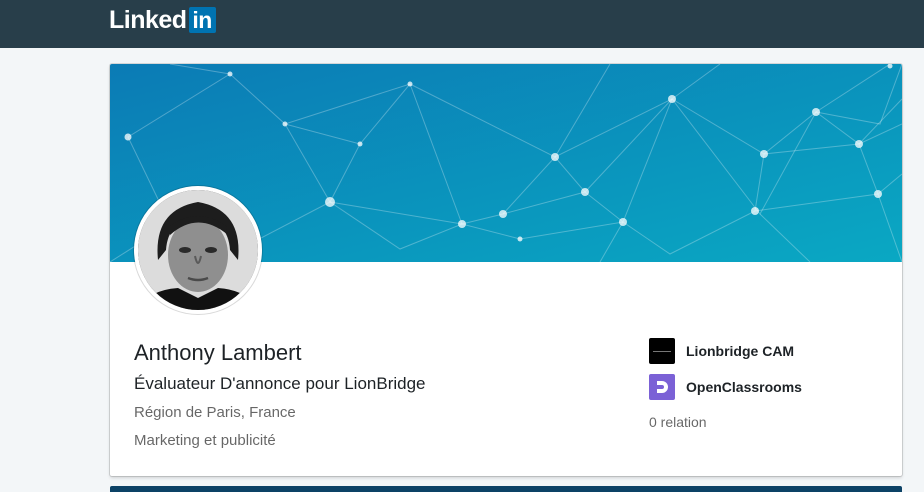 The height and width of the screenshot is (492, 924). Describe the element at coordinates (280, 383) in the screenshot. I see `profile-headline: Évaluateur D'annonce pour LionBridge` at that location.